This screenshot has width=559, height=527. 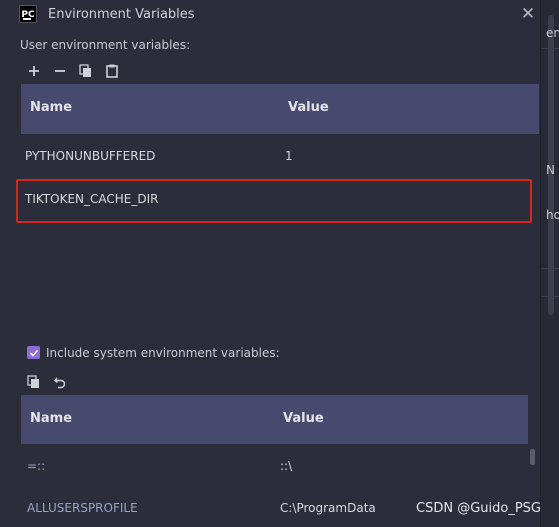 I want to click on remove-icon, so click(x=60, y=71).